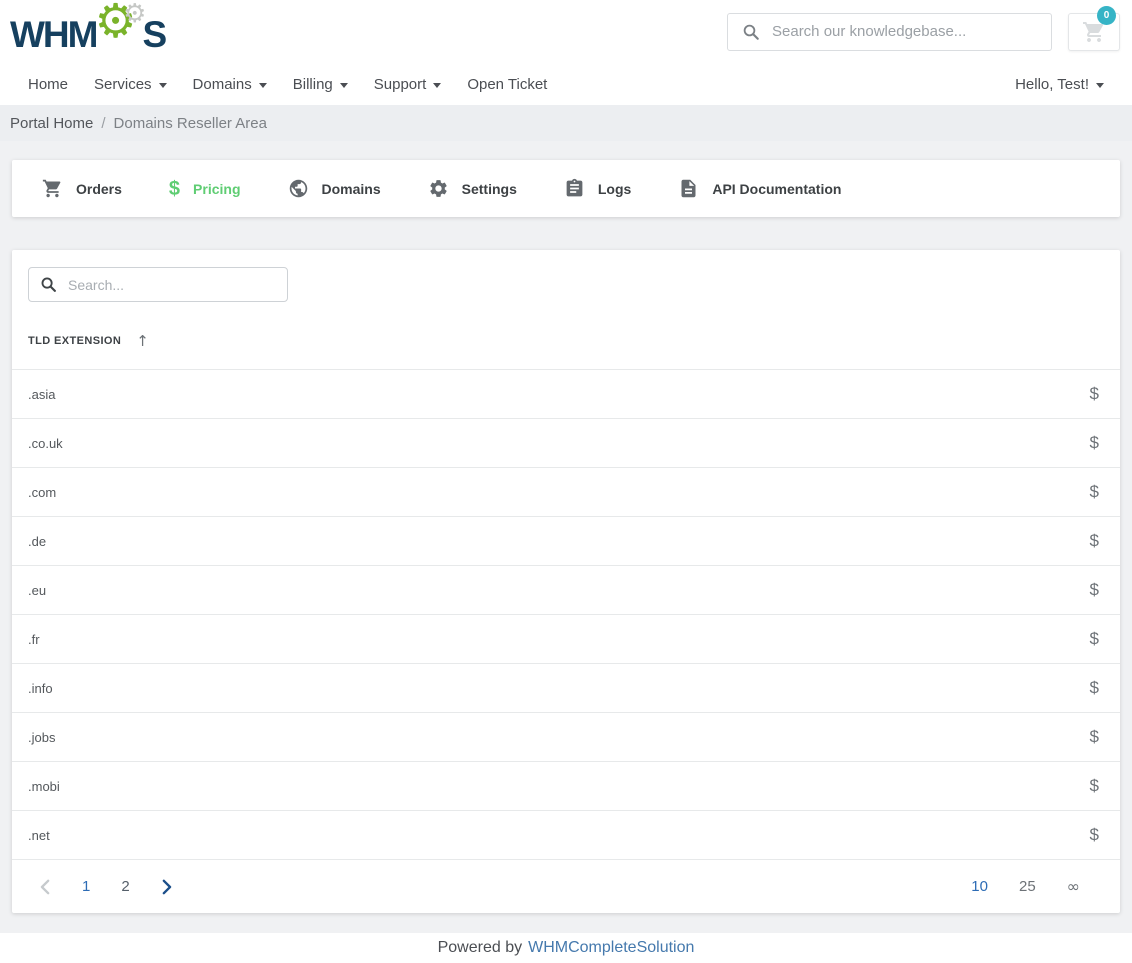 The width and height of the screenshot is (1132, 963). What do you see at coordinates (489, 188) in the screenshot?
I see `tab-label: Settings` at bounding box center [489, 188].